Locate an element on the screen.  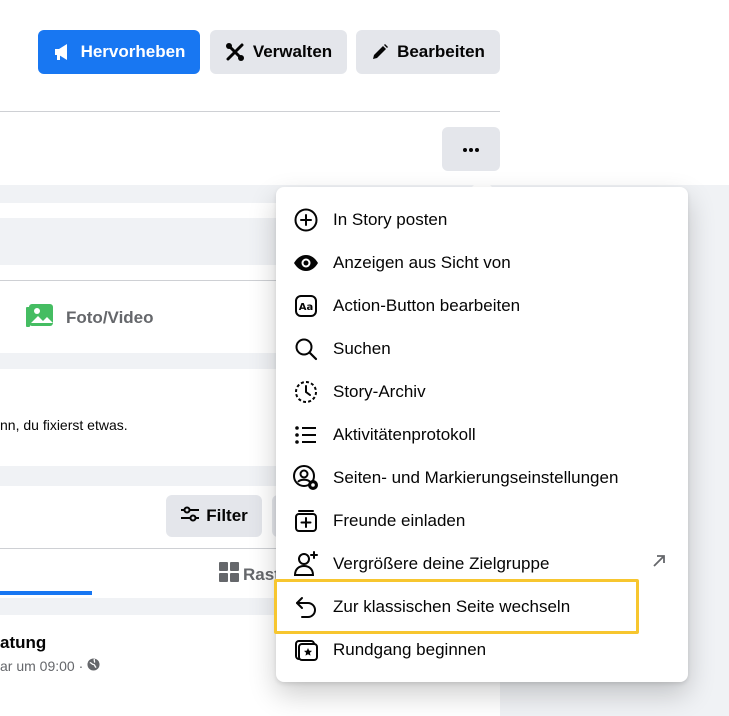
menu-item-label: Freunde einladen is located at coordinates (399, 520).